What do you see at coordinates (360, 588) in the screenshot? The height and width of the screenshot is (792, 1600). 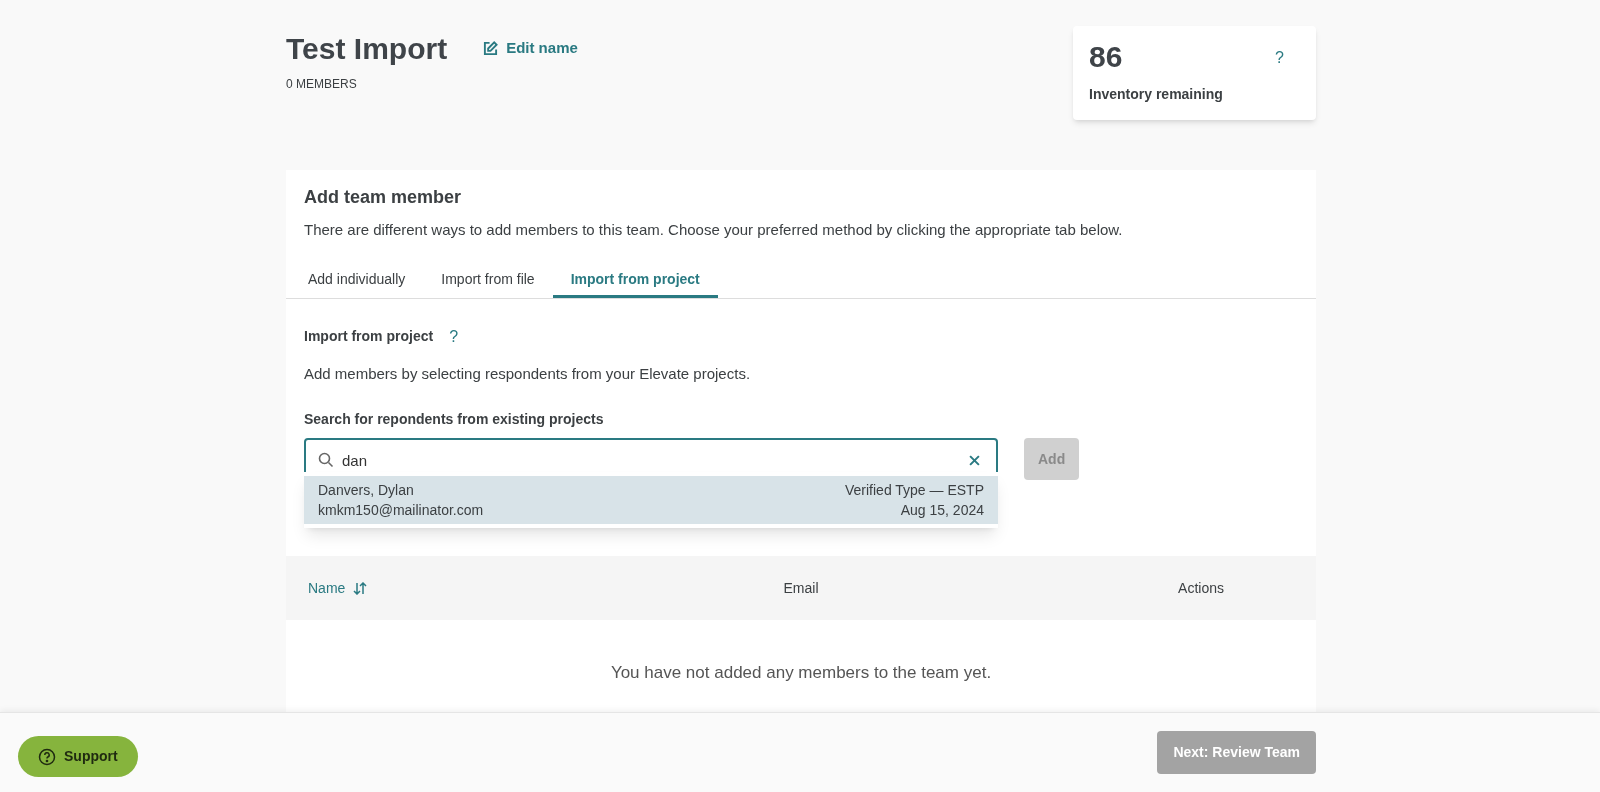 I see `sort-icon` at bounding box center [360, 588].